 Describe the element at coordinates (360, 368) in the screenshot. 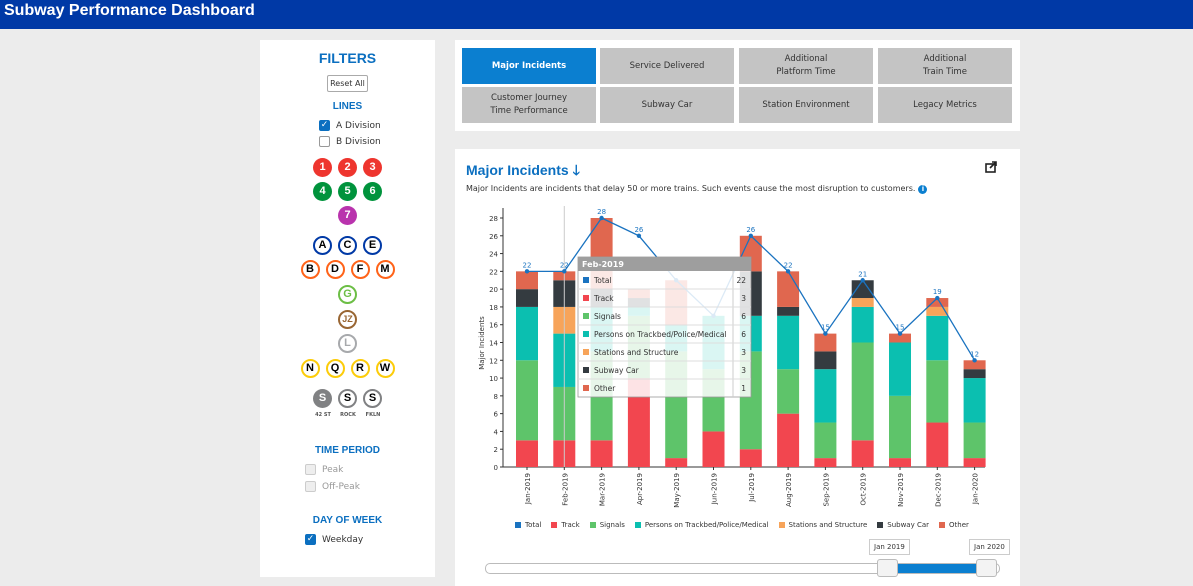

I see `route-r-bullet: R` at that location.